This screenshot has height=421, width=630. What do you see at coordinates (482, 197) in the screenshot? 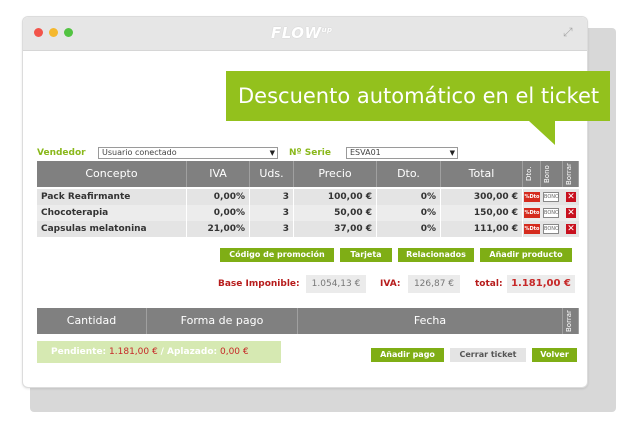
I see `row-total: 300,00 €` at bounding box center [482, 197].